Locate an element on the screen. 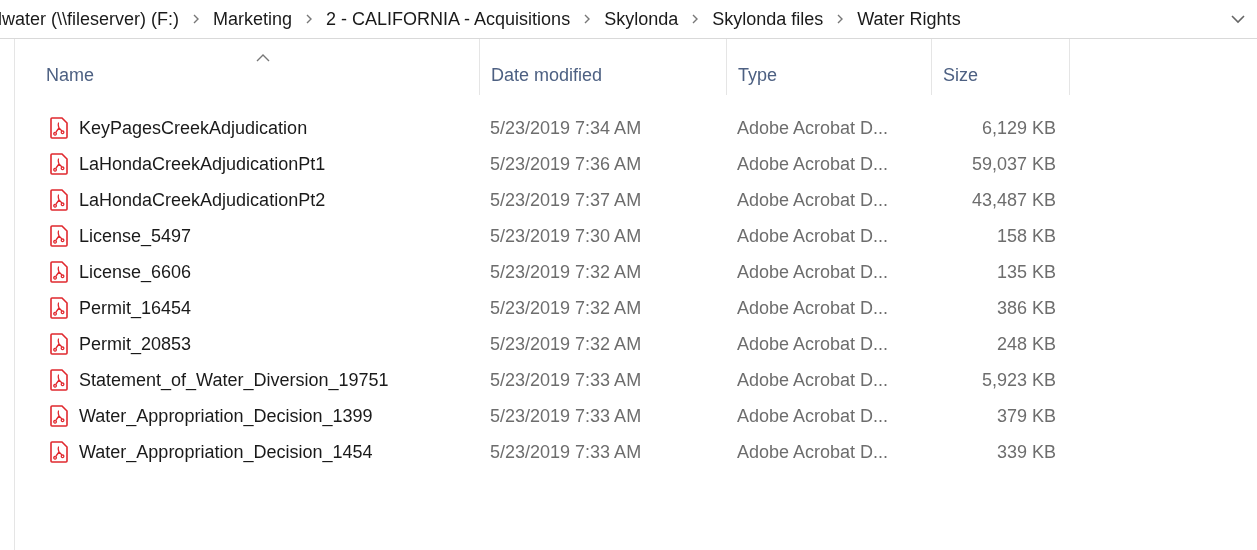 Image resolution: width=1257 pixels, height=550 pixels. column-header: Name is located at coordinates (263, 67).